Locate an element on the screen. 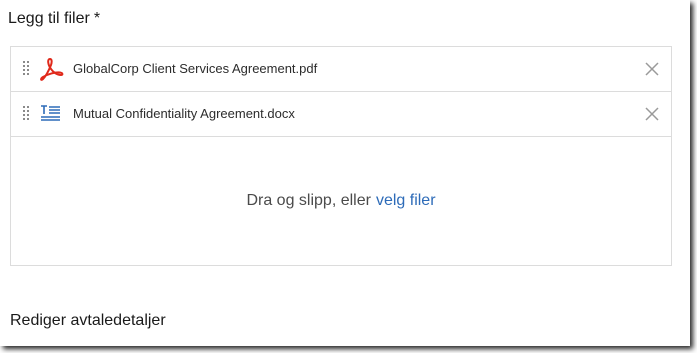 The height and width of the screenshot is (353, 697). file-row: Mutual Confidentiality Agreement.docx is located at coordinates (341, 114).